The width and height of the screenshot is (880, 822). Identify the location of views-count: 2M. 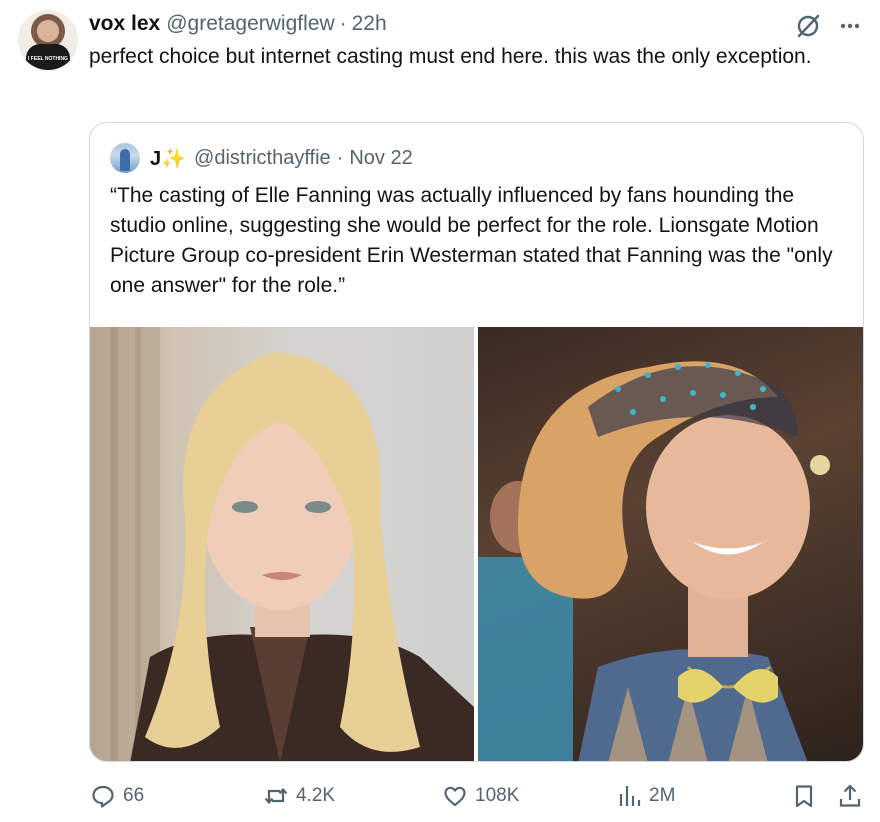
(662, 795).